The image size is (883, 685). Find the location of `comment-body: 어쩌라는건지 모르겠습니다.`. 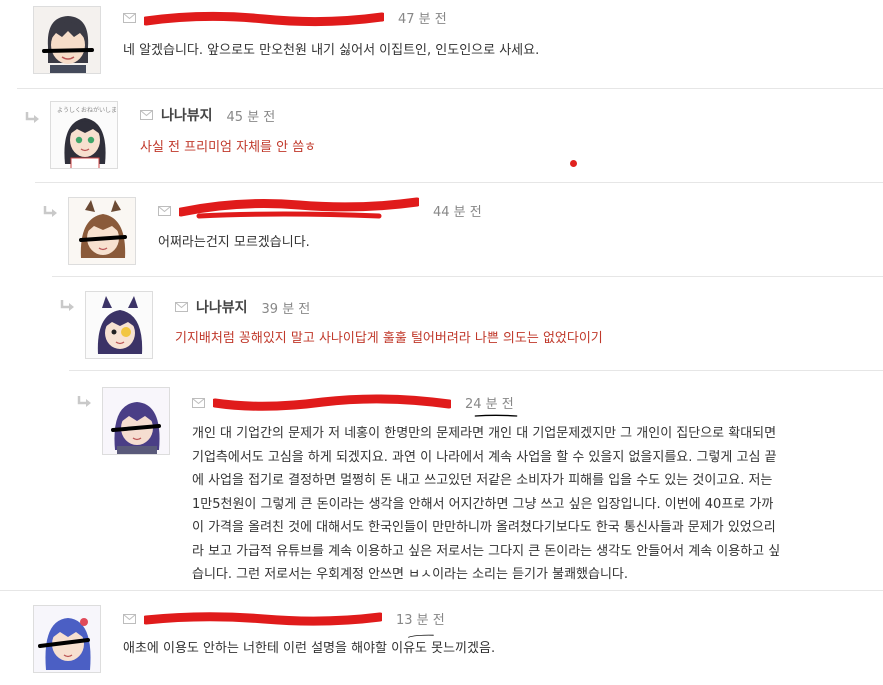

comment-body: 어쩌라는건지 모르겠습니다. is located at coordinates (234, 242).